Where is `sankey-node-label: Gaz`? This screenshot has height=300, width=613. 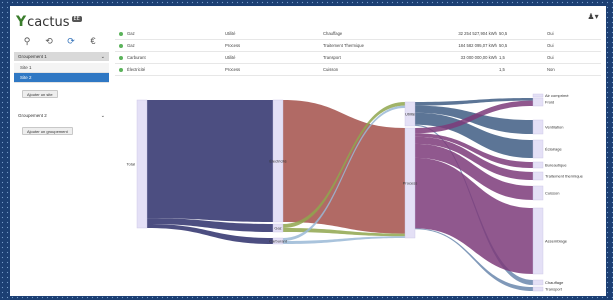 sankey-node-label: Gaz is located at coordinates (277, 228).